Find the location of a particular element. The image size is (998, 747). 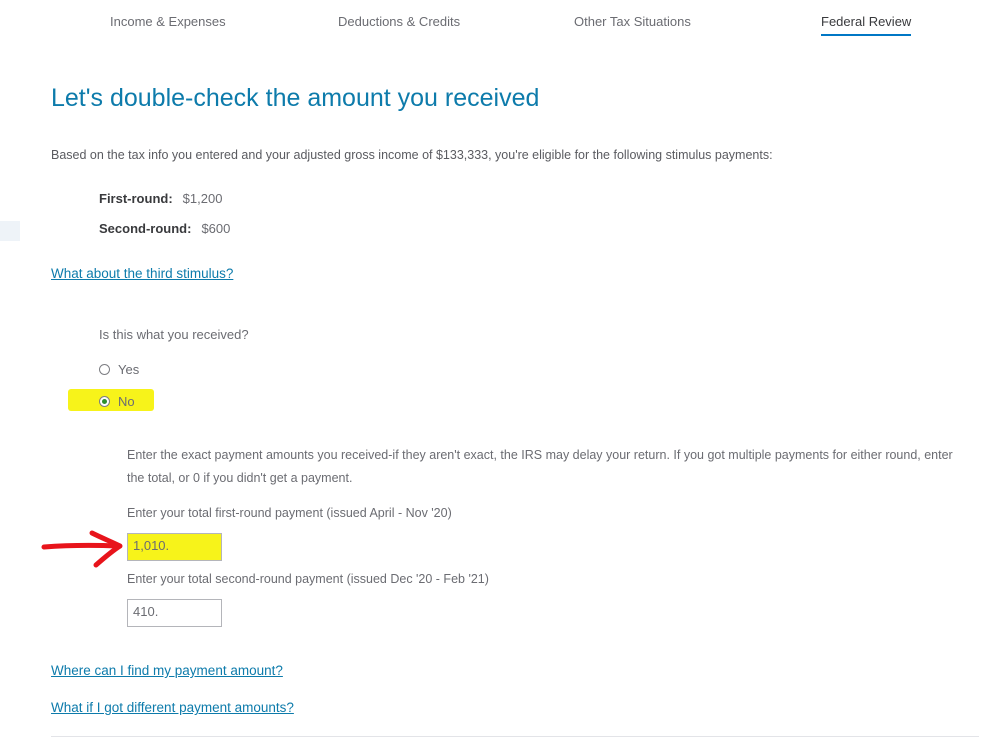

red-arrow-icon is located at coordinates (82, 549).